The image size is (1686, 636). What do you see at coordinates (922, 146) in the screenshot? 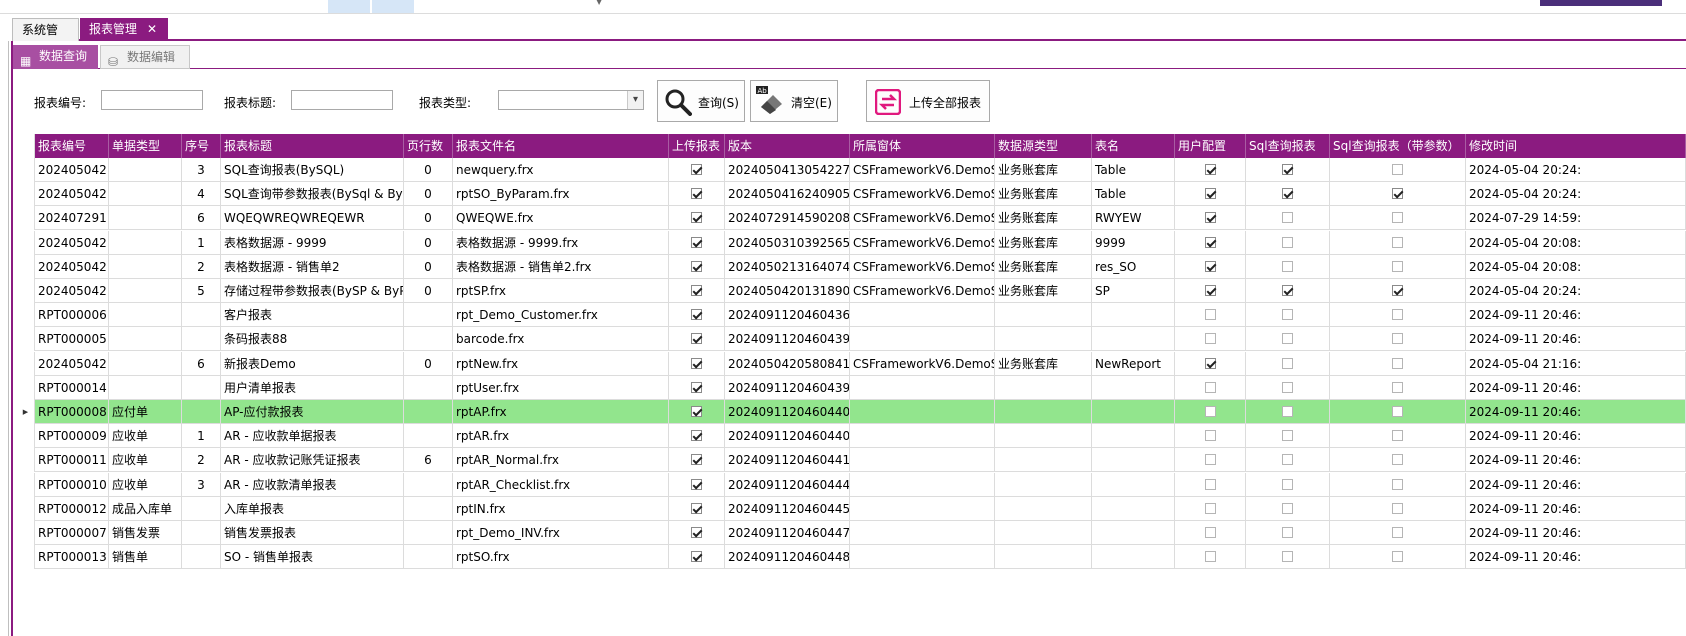
I see `col-form-header: 所属窗体` at bounding box center [922, 146].